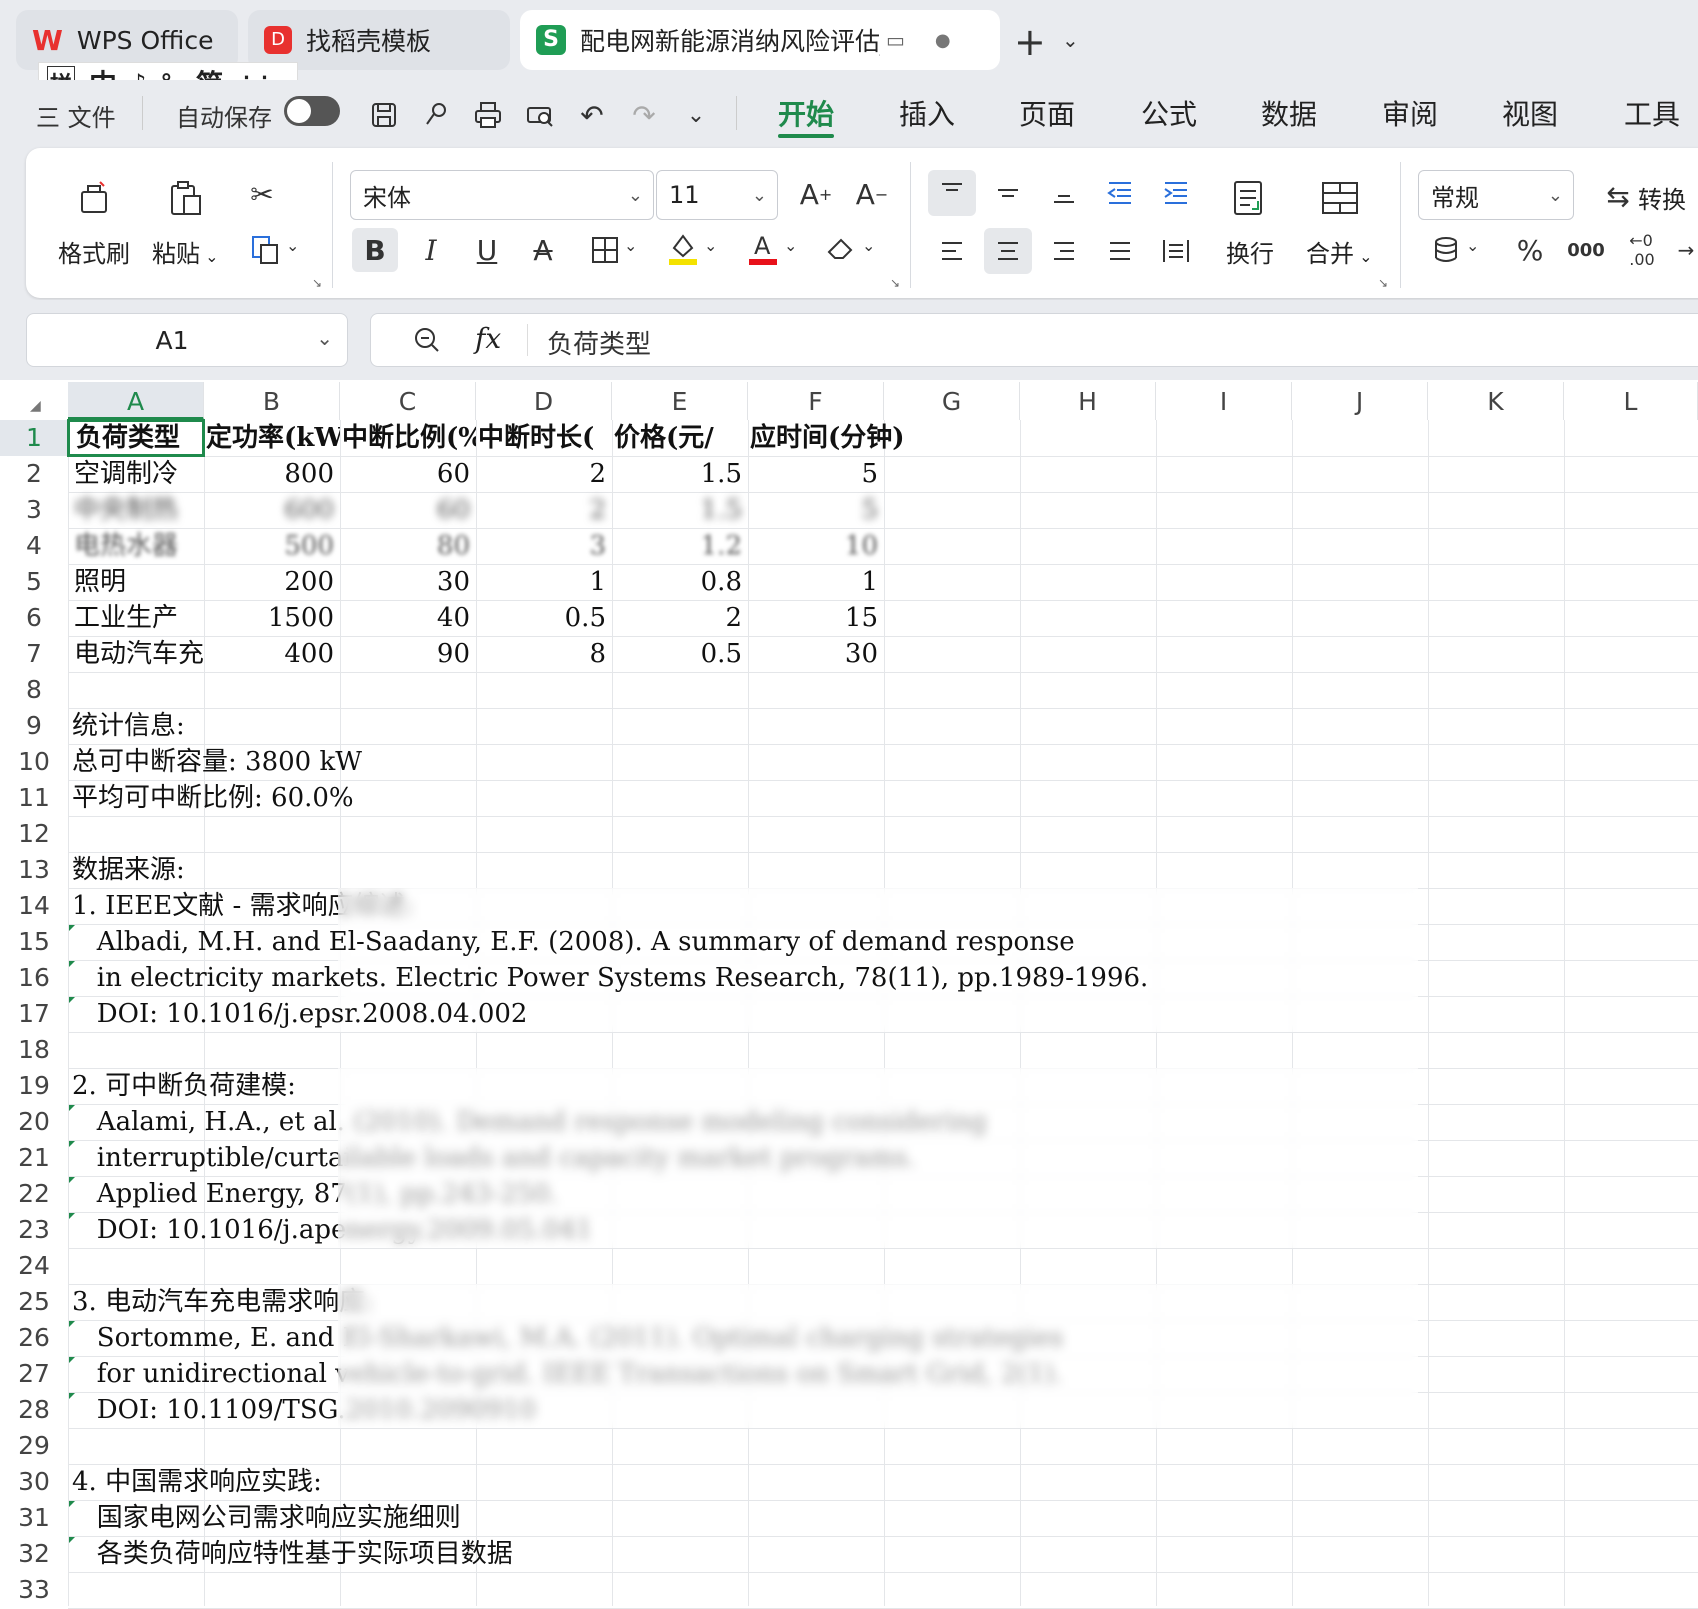 The width and height of the screenshot is (1698, 1609). Describe the element at coordinates (1530, 113) in the screenshot. I see `menu-tab-view: 视图` at that location.